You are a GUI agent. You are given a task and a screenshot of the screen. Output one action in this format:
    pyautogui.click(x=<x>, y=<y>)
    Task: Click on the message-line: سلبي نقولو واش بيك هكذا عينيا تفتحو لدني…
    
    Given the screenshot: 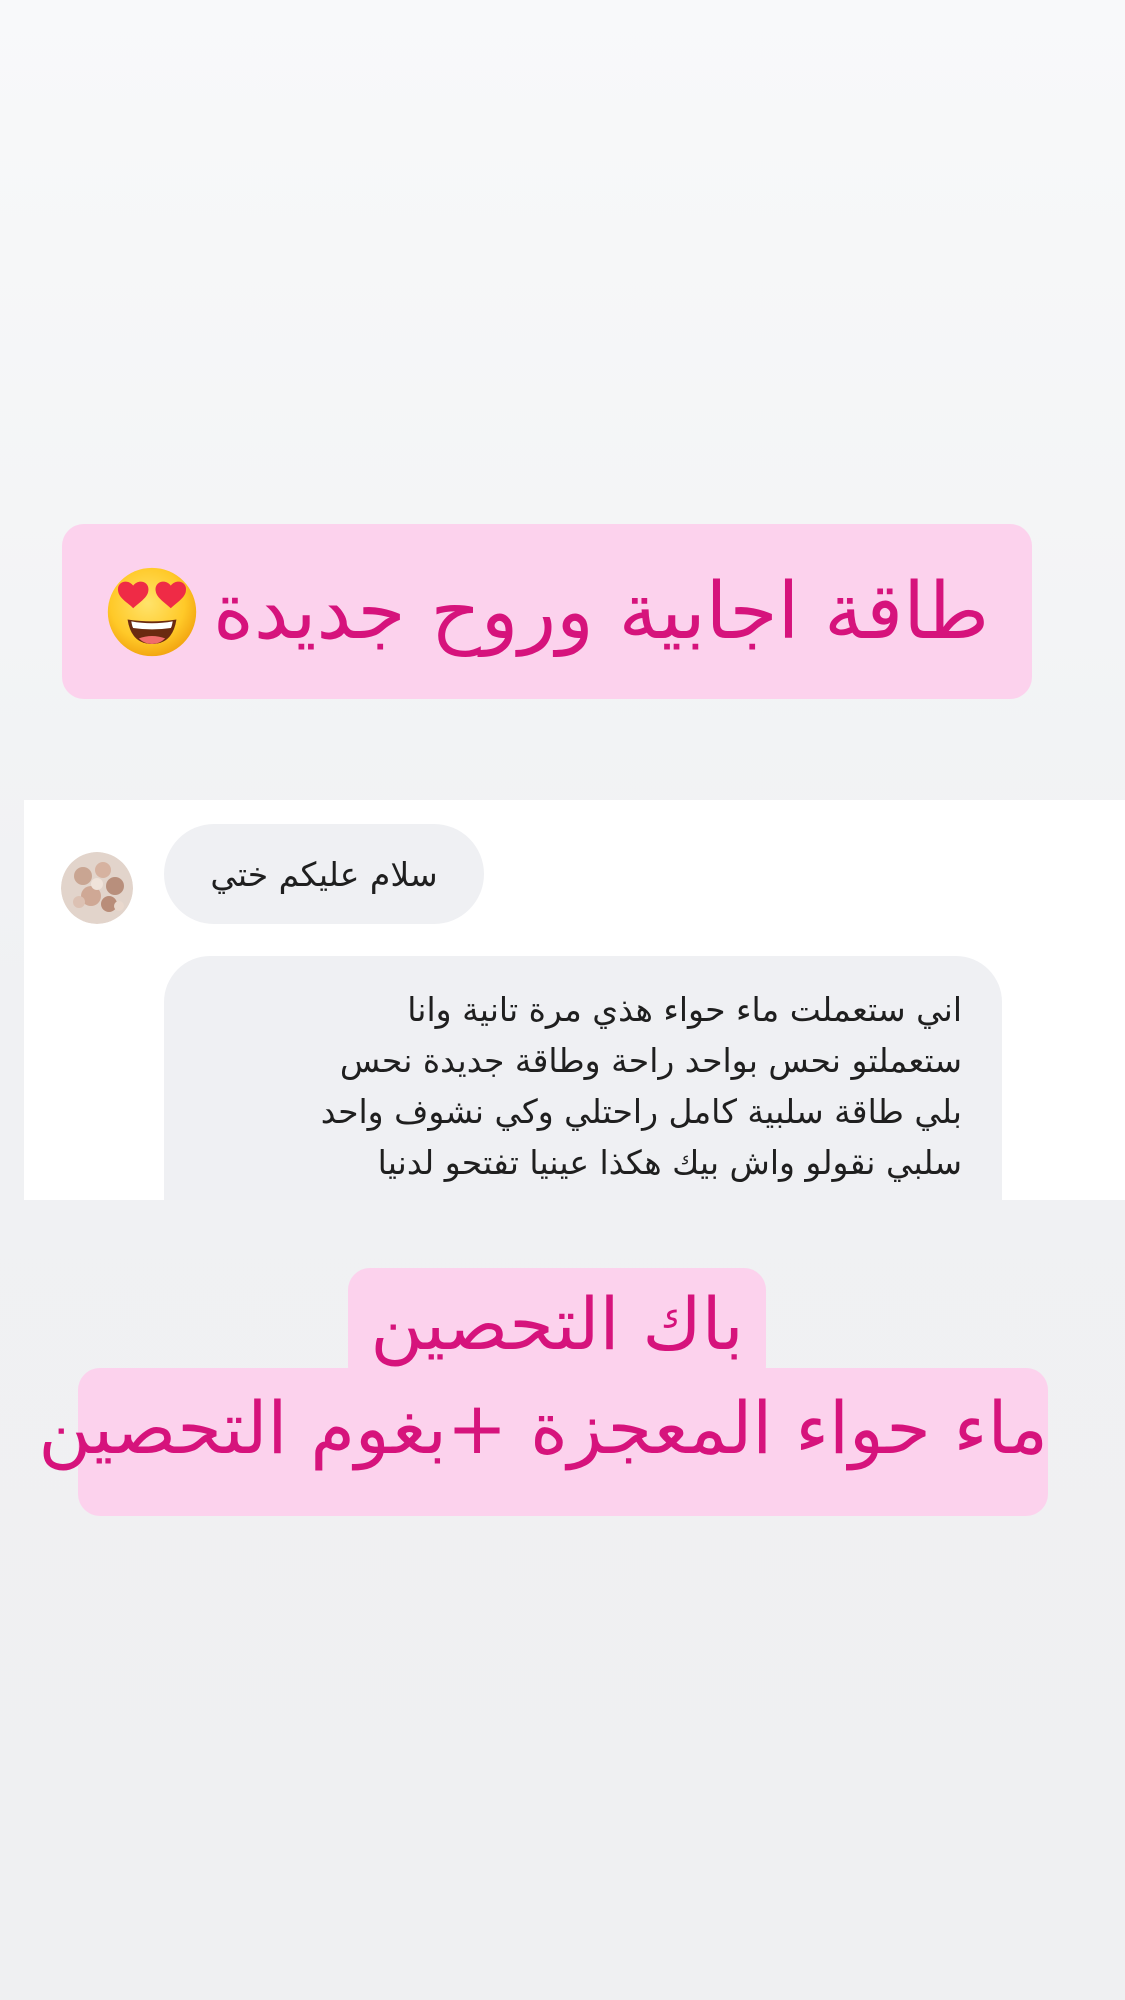 What is the action you would take?
    pyautogui.click(x=669, y=1162)
    